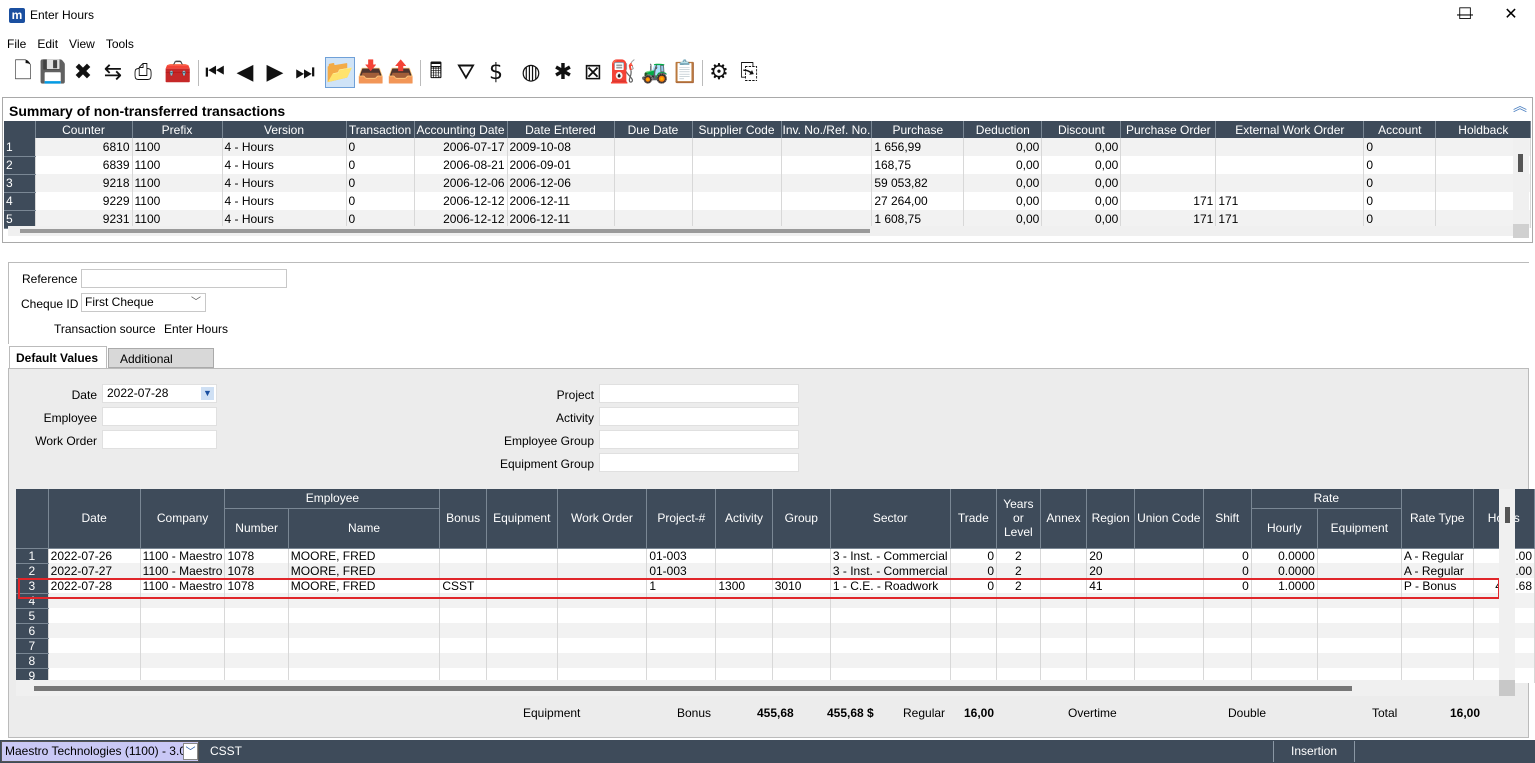 The width and height of the screenshot is (1535, 763). I want to click on globe-icon: ◍, so click(531, 72).